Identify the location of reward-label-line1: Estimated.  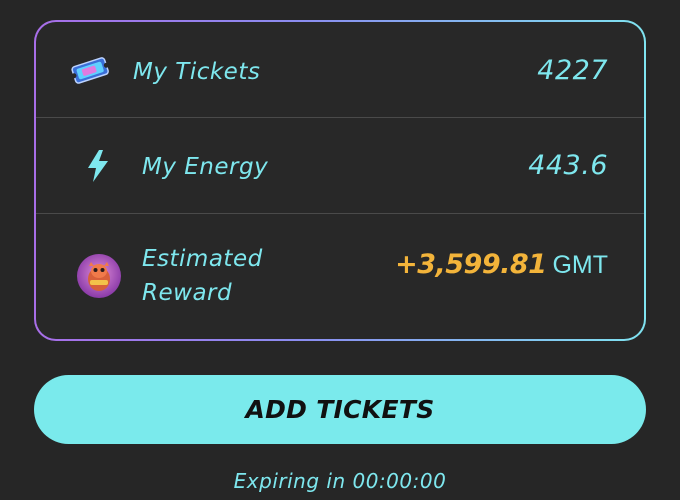
(202, 259).